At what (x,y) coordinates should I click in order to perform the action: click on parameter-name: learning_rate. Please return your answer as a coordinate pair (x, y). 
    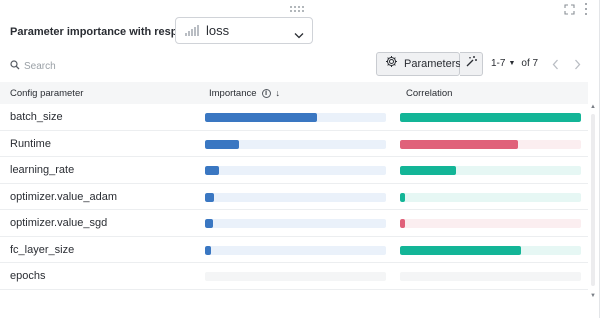
    Looking at the image, I should click on (42, 170).